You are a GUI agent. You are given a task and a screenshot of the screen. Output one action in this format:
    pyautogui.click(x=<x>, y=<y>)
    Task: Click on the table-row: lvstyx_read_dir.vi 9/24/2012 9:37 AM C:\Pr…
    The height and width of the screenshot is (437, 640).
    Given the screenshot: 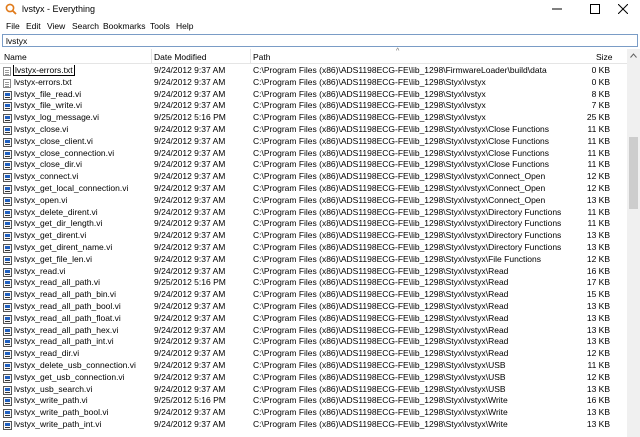 What is the action you would take?
    pyautogui.click(x=313, y=354)
    